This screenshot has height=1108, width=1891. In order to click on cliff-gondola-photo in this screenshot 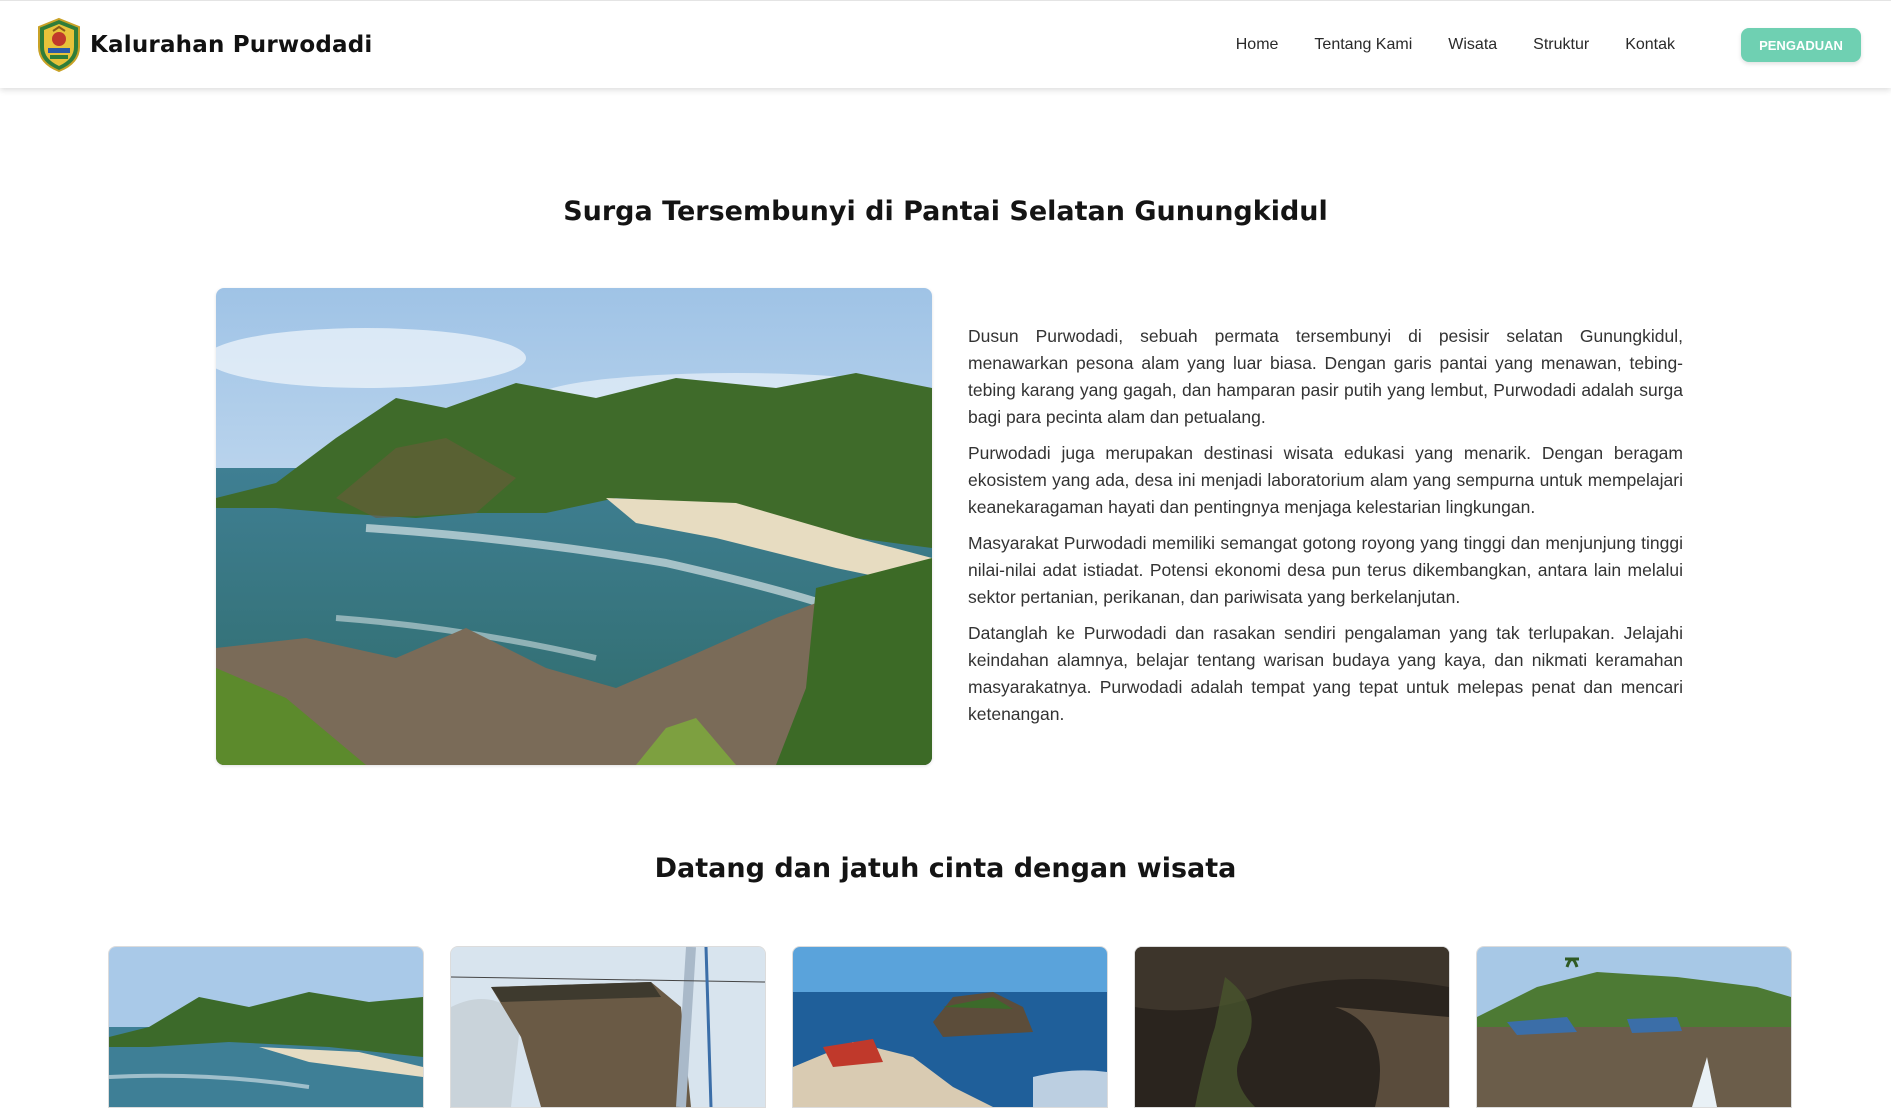, I will do `click(608, 1027)`.